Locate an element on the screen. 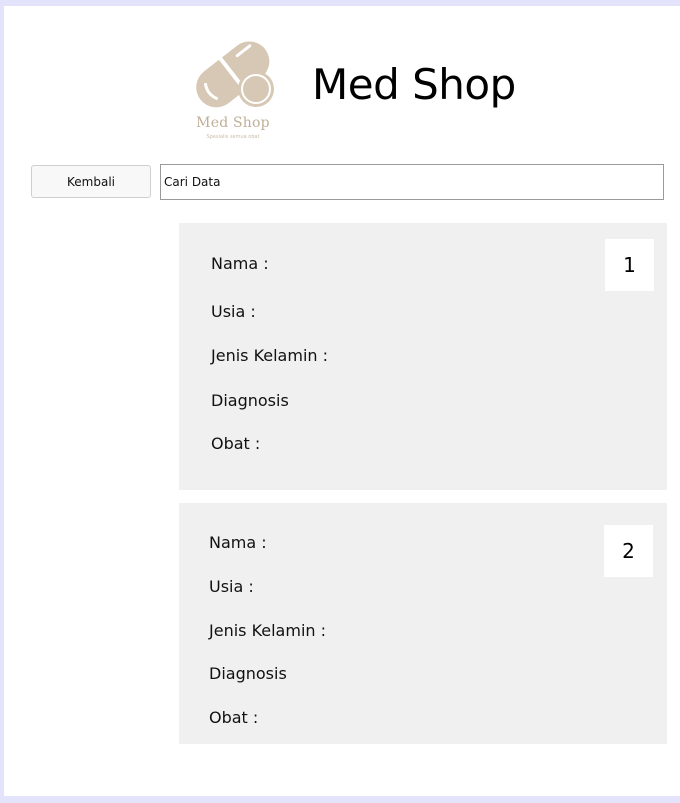 This screenshot has height=803, width=680. med-shop-logo: Med Shop Spesialis semua obat is located at coordinates (233, 92).